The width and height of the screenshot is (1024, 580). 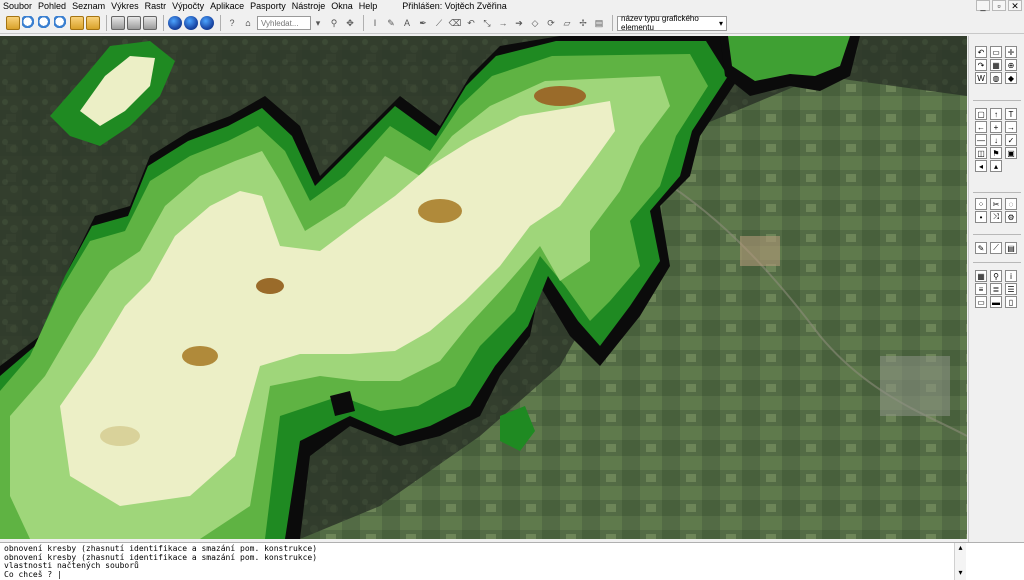 I want to click on text-icon: A, so click(x=407, y=23).